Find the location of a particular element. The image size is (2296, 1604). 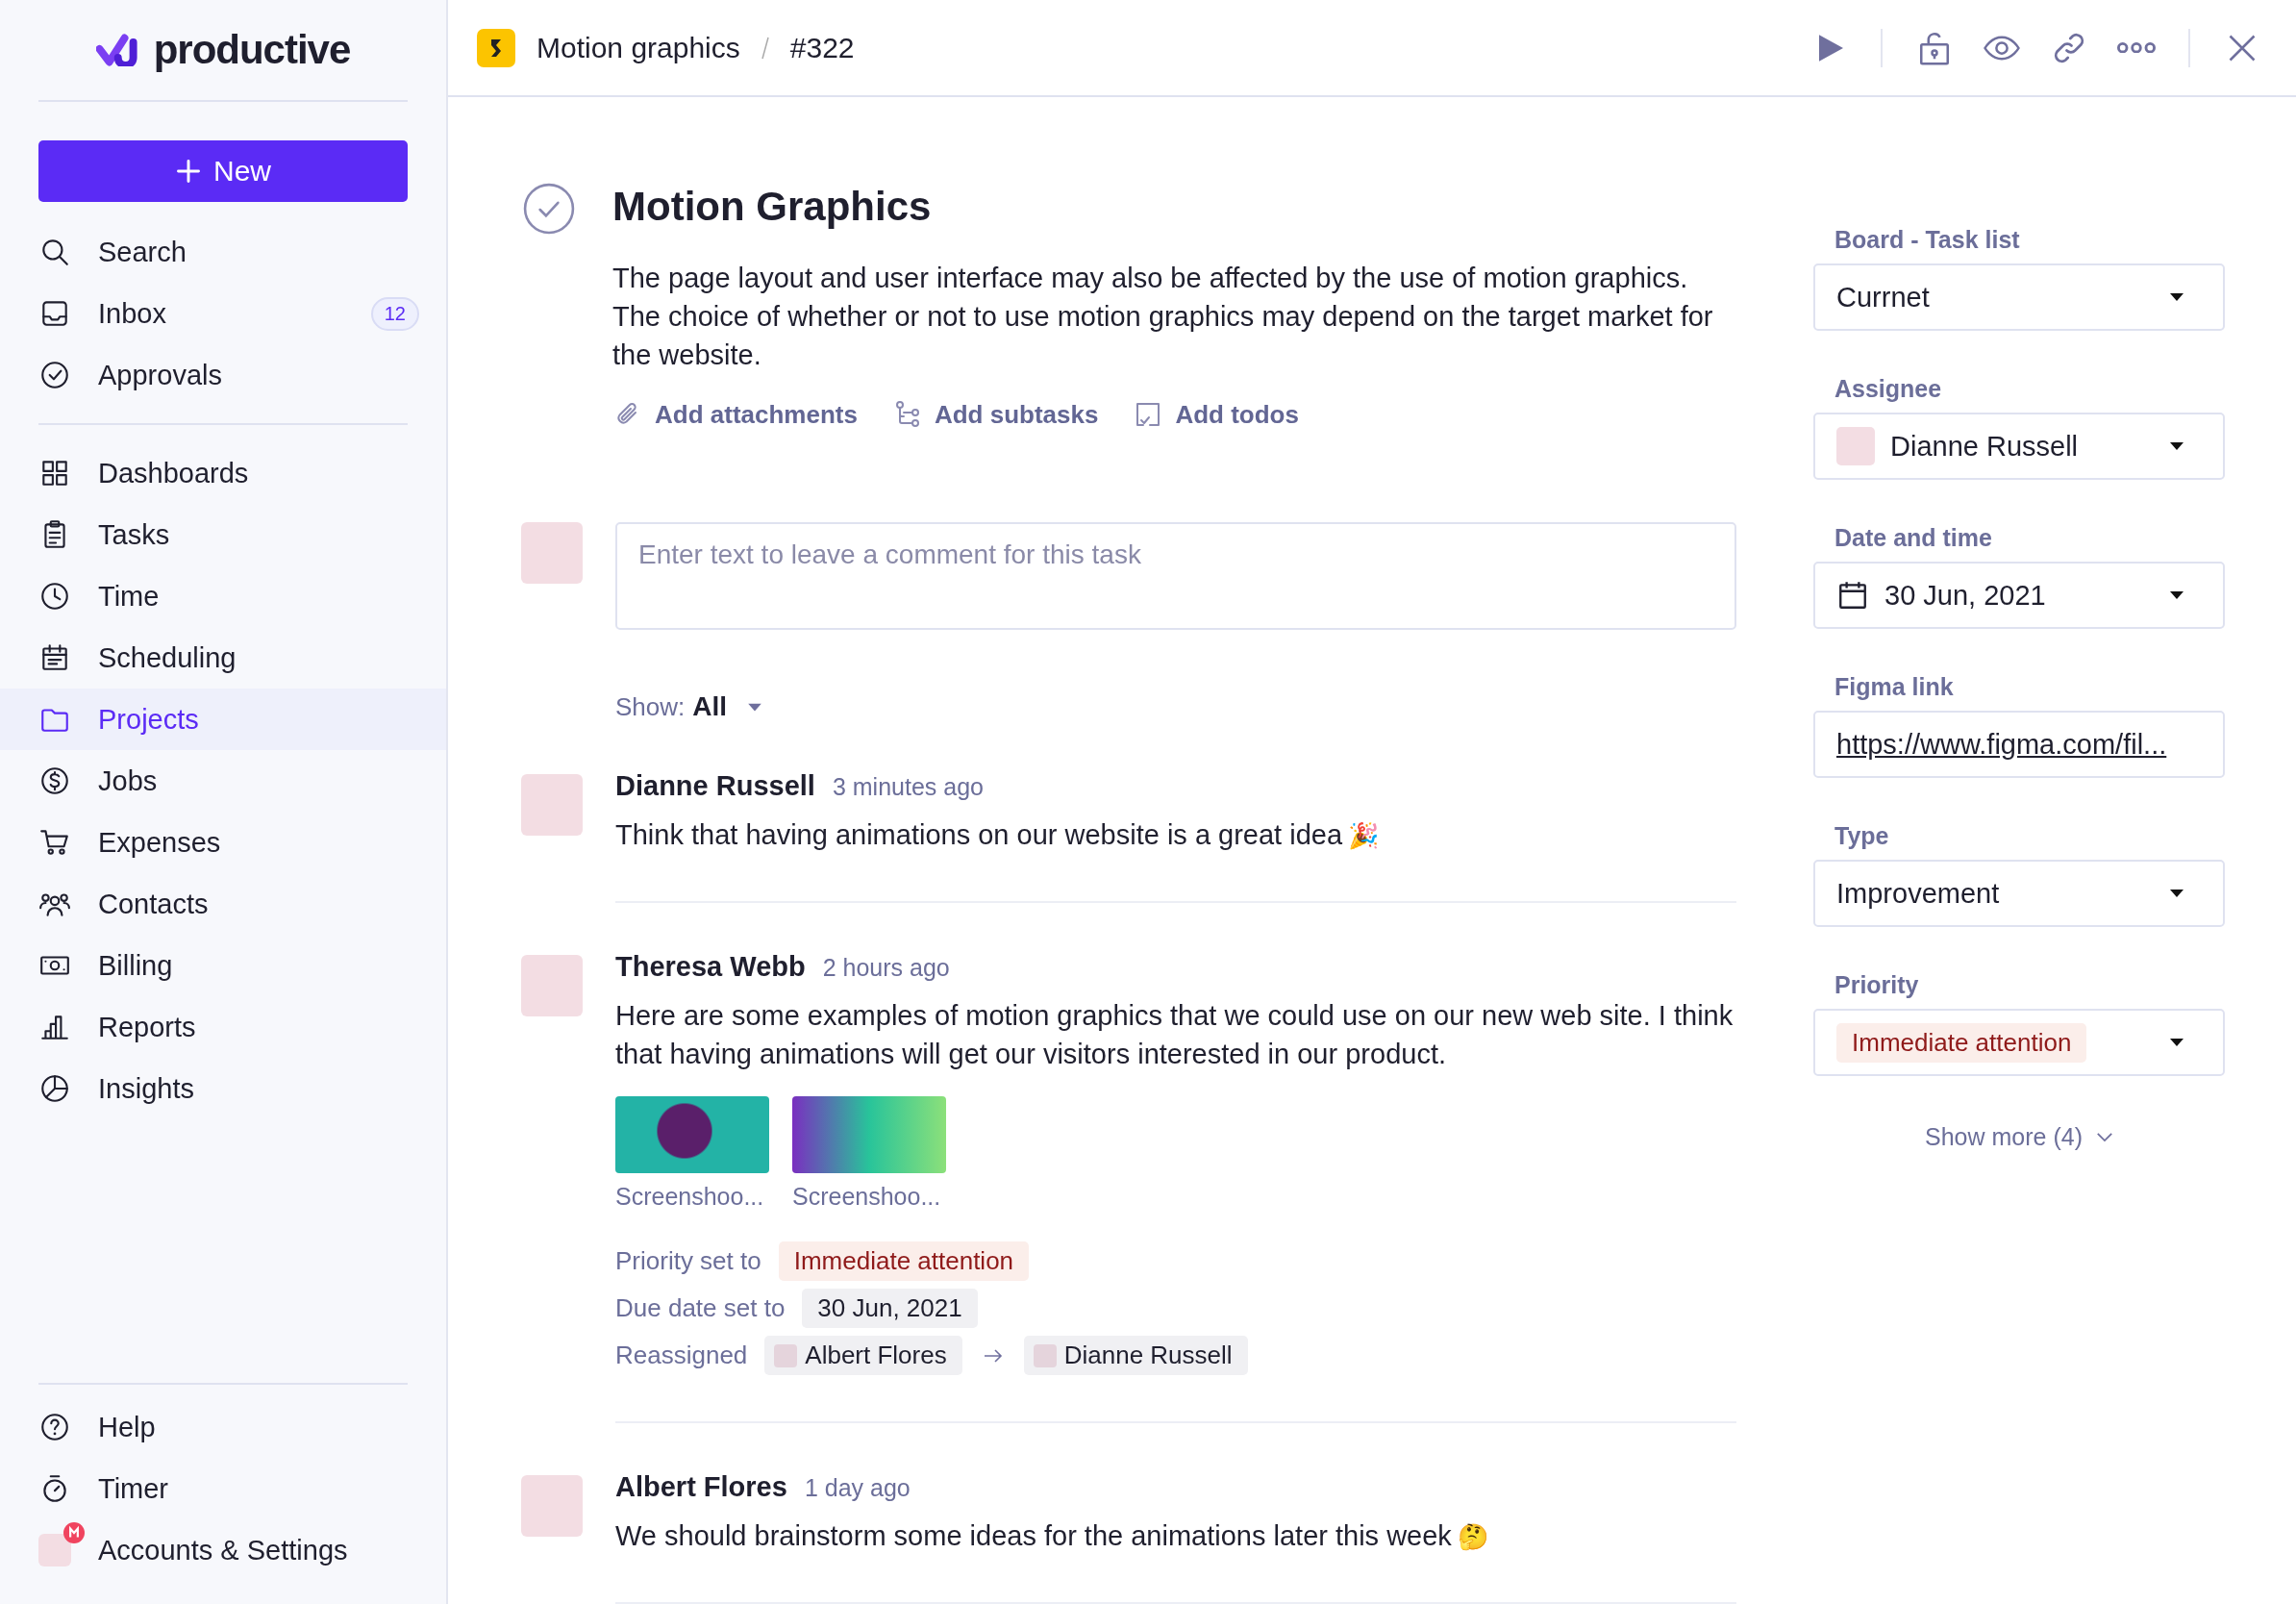

emoji: 🎉 is located at coordinates (1364, 835).